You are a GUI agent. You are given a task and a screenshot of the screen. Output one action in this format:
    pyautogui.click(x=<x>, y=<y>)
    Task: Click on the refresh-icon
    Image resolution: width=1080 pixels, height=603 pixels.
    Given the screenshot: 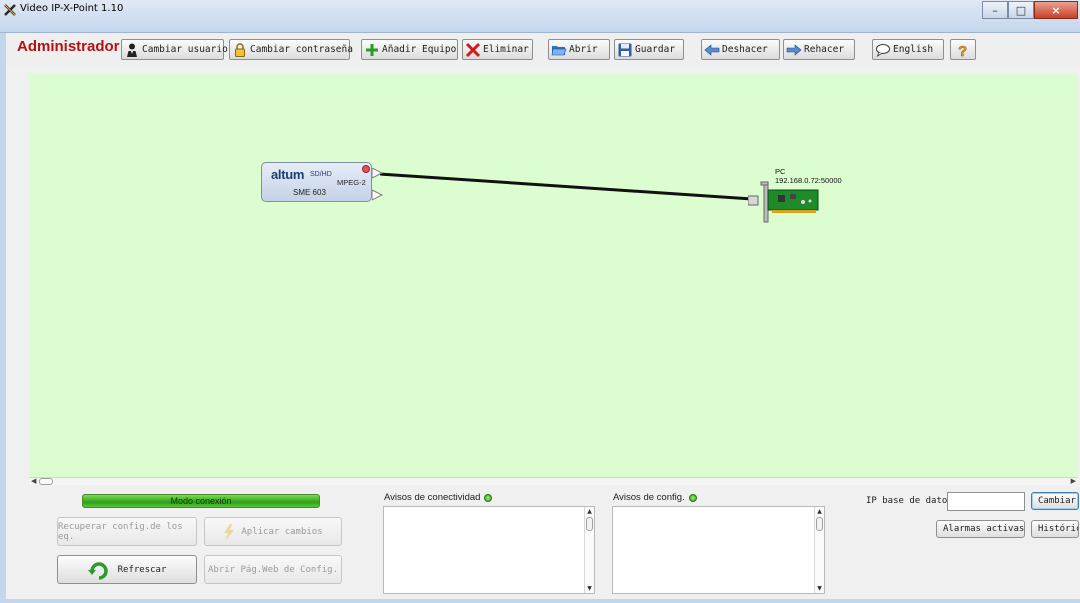 What is the action you would take?
    pyautogui.click(x=97, y=570)
    